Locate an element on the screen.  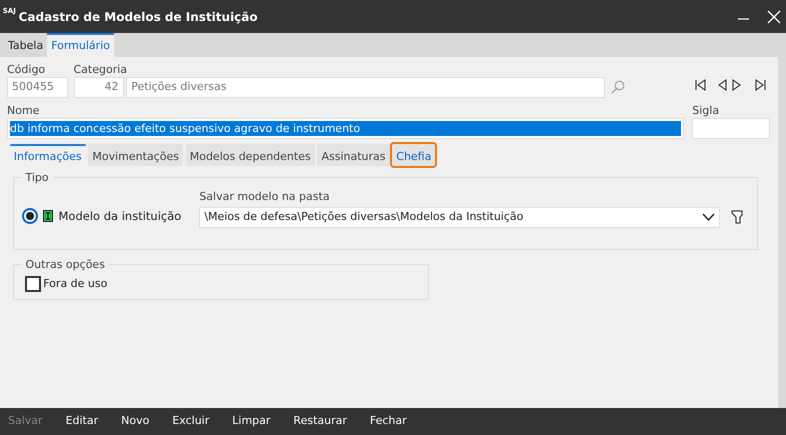
view-tab: Formulário is located at coordinates (80, 44).